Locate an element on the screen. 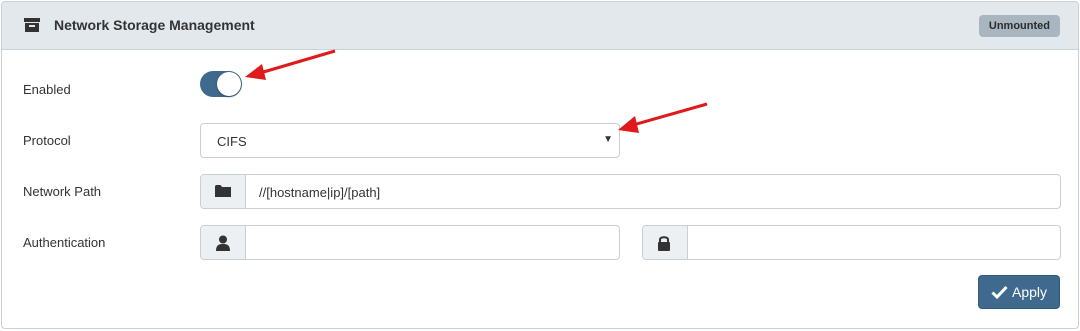 Image resolution: width=1080 pixels, height=331 pixels. username-group is located at coordinates (410, 242).